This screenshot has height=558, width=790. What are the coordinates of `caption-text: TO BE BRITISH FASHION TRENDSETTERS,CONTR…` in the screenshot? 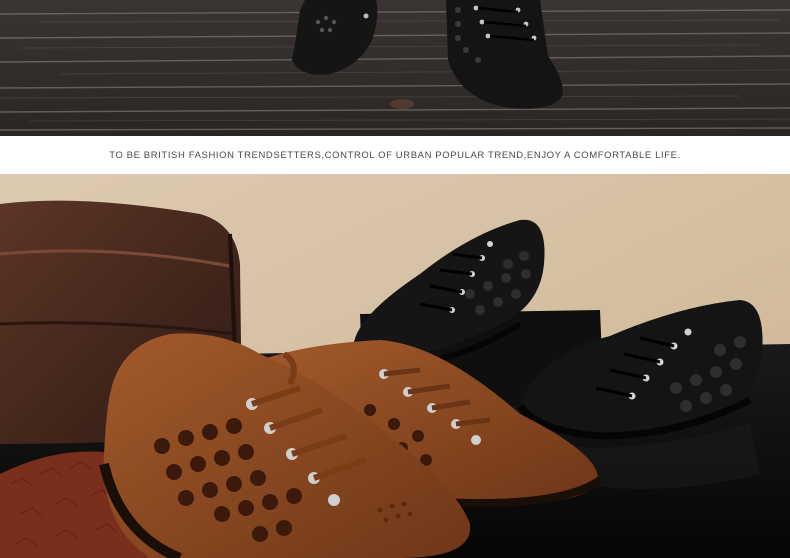 It's located at (395, 155).